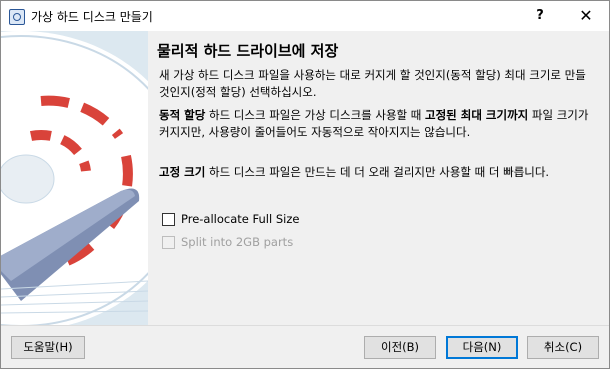 The width and height of the screenshot is (610, 369). What do you see at coordinates (237, 242) in the screenshot?
I see `split-label: Split into 2GB parts` at bounding box center [237, 242].